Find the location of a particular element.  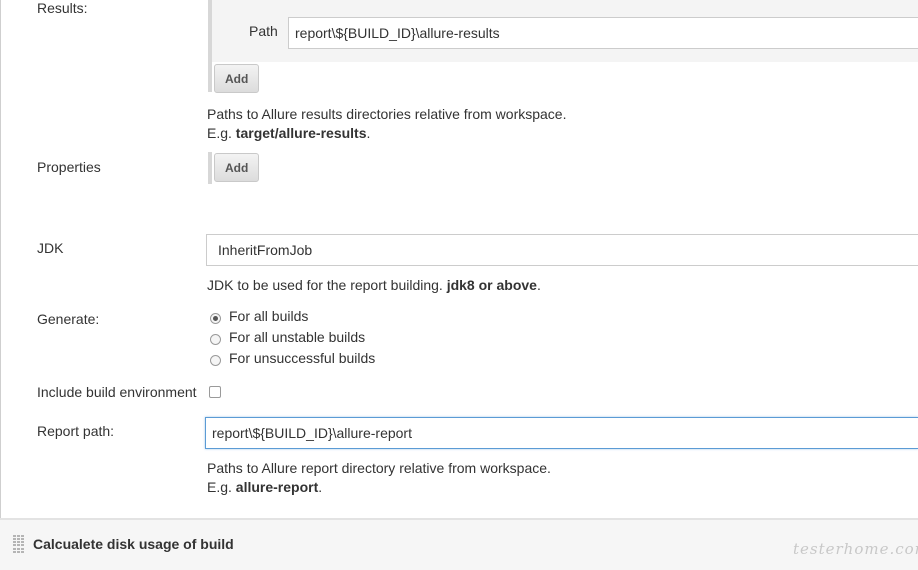

properties-panel-stripe is located at coordinates (210, 168).